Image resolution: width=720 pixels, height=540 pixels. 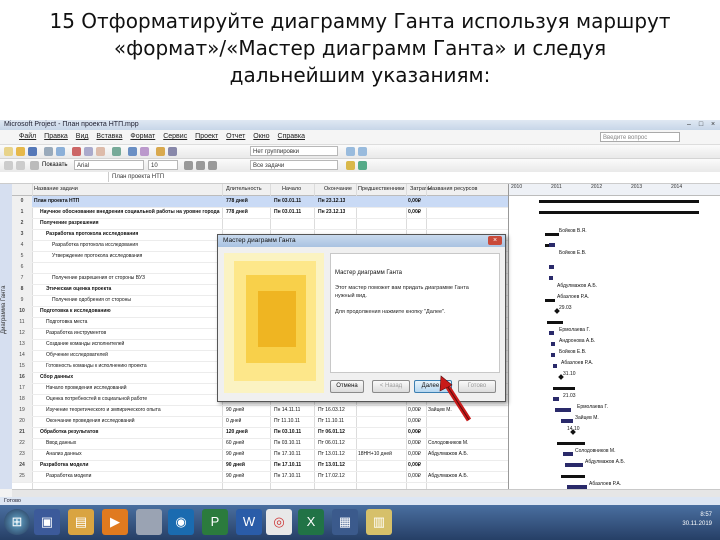 I want to click on pointer-arrow, so click(x=455, y=398).